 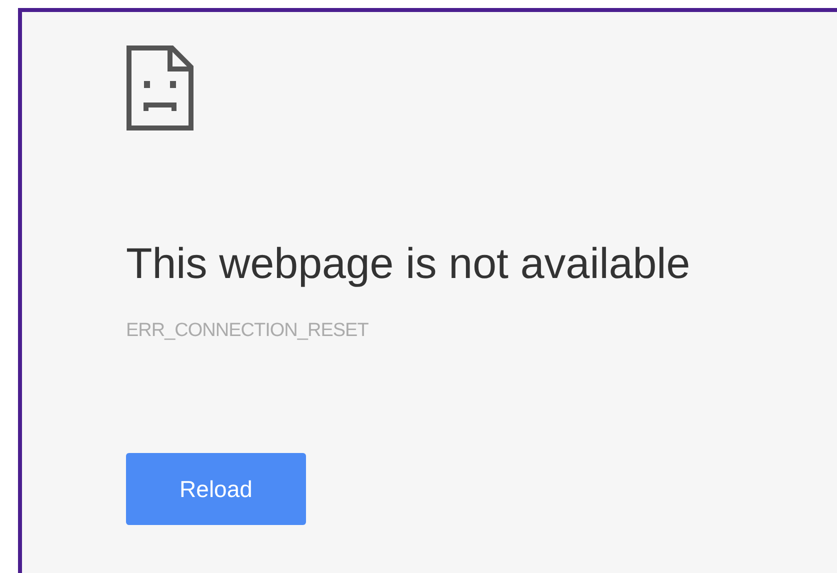 I want to click on error-title: This webpage is not available, so click(x=409, y=264).